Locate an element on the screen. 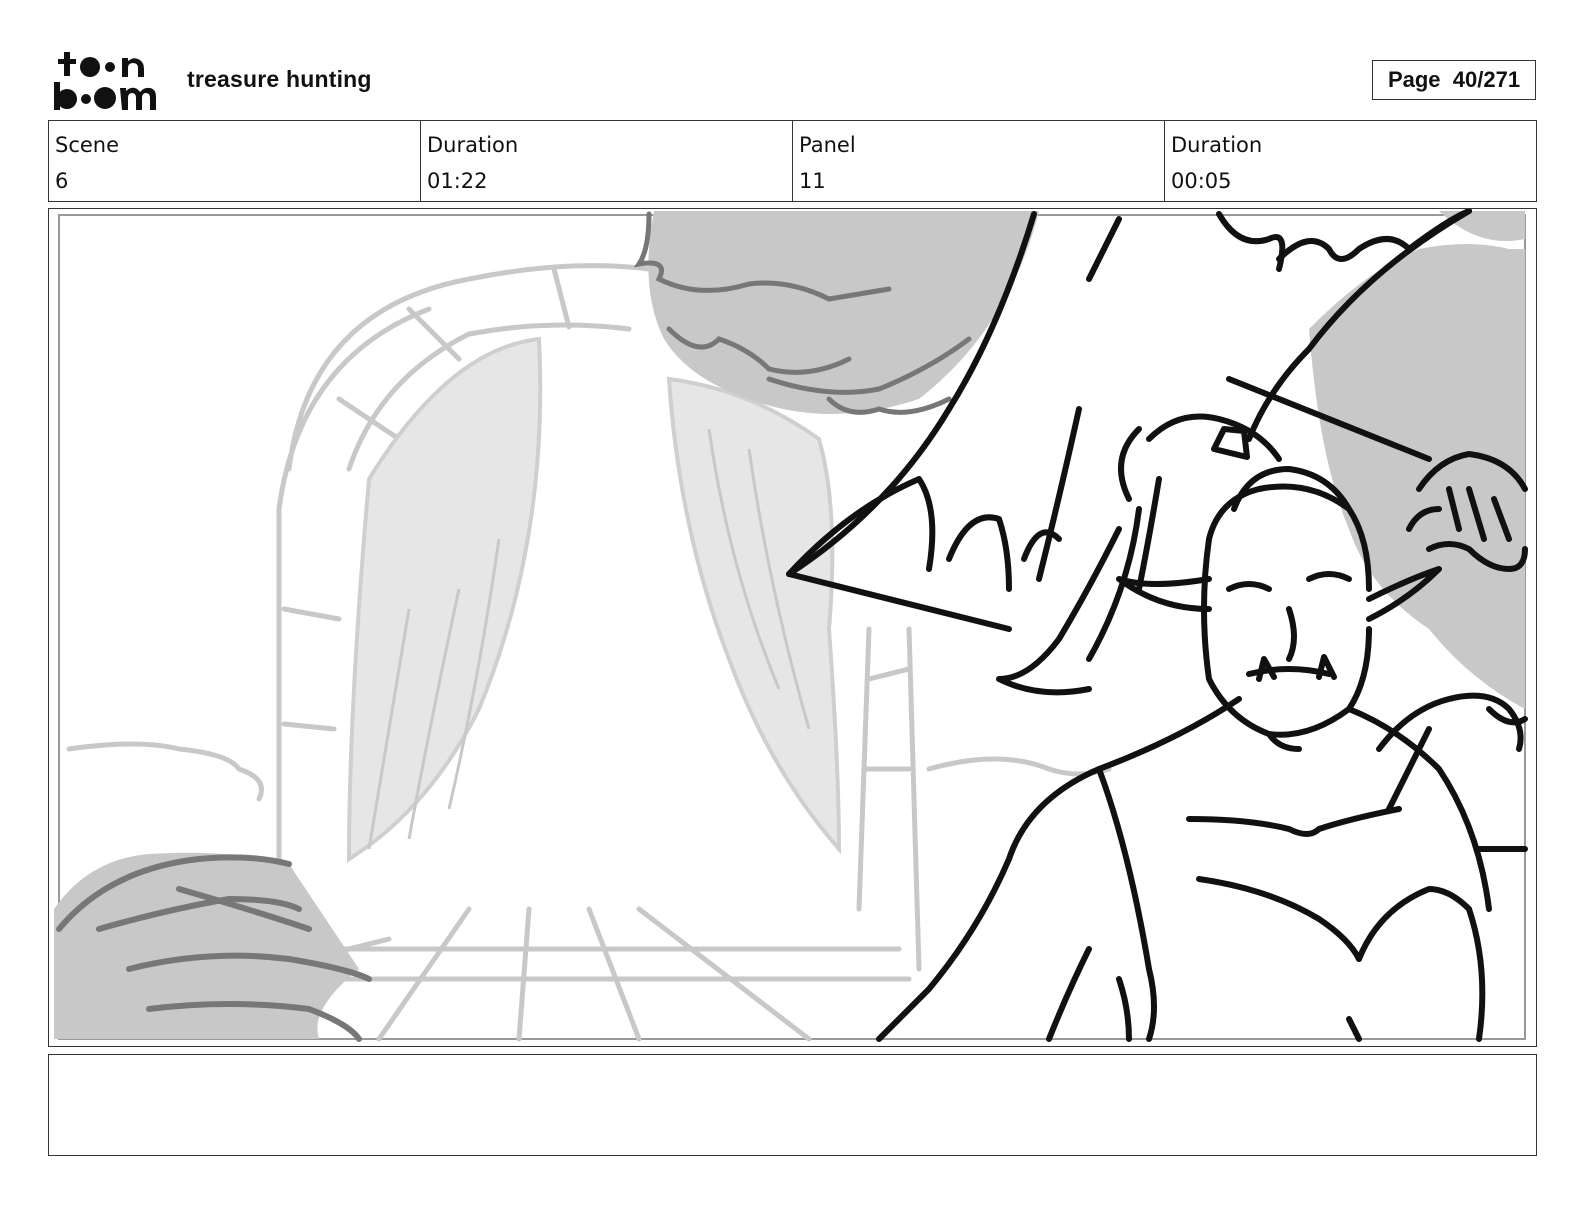 This screenshot has width=1584, height=1224. panel-notes is located at coordinates (792, 1105).